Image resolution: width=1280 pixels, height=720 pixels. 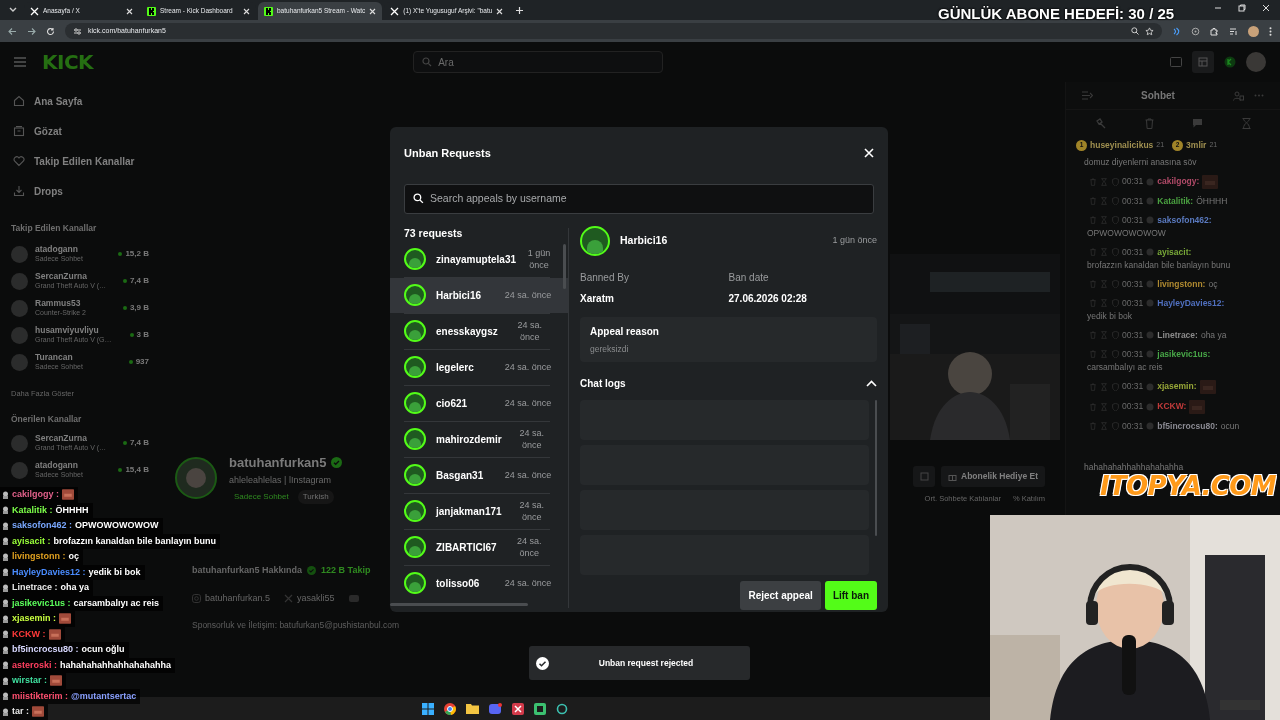 I want to click on chat-username: livingstonn:, so click(x=1181, y=284).